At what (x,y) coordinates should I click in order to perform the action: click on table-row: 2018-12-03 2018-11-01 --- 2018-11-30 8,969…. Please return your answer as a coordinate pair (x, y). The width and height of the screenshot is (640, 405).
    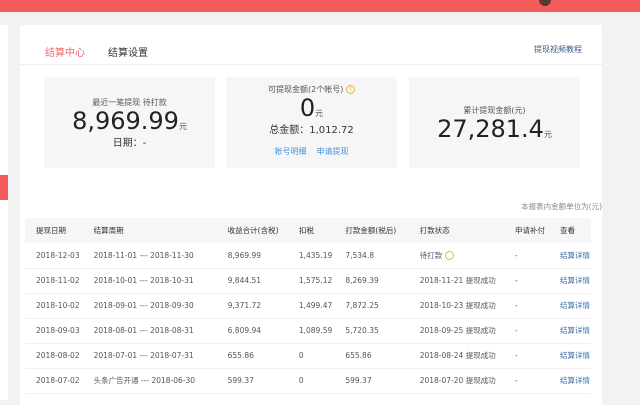
    Looking at the image, I should click on (308, 256).